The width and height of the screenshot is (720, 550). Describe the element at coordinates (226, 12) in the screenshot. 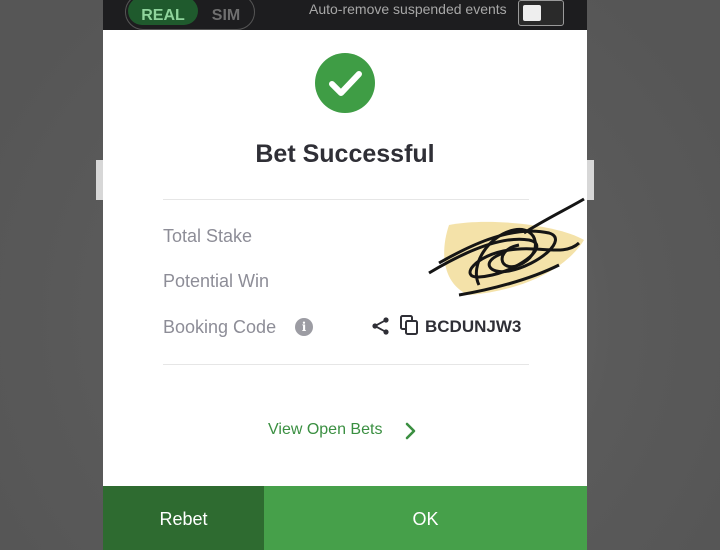

I see `mode-sim-option: SIM` at that location.